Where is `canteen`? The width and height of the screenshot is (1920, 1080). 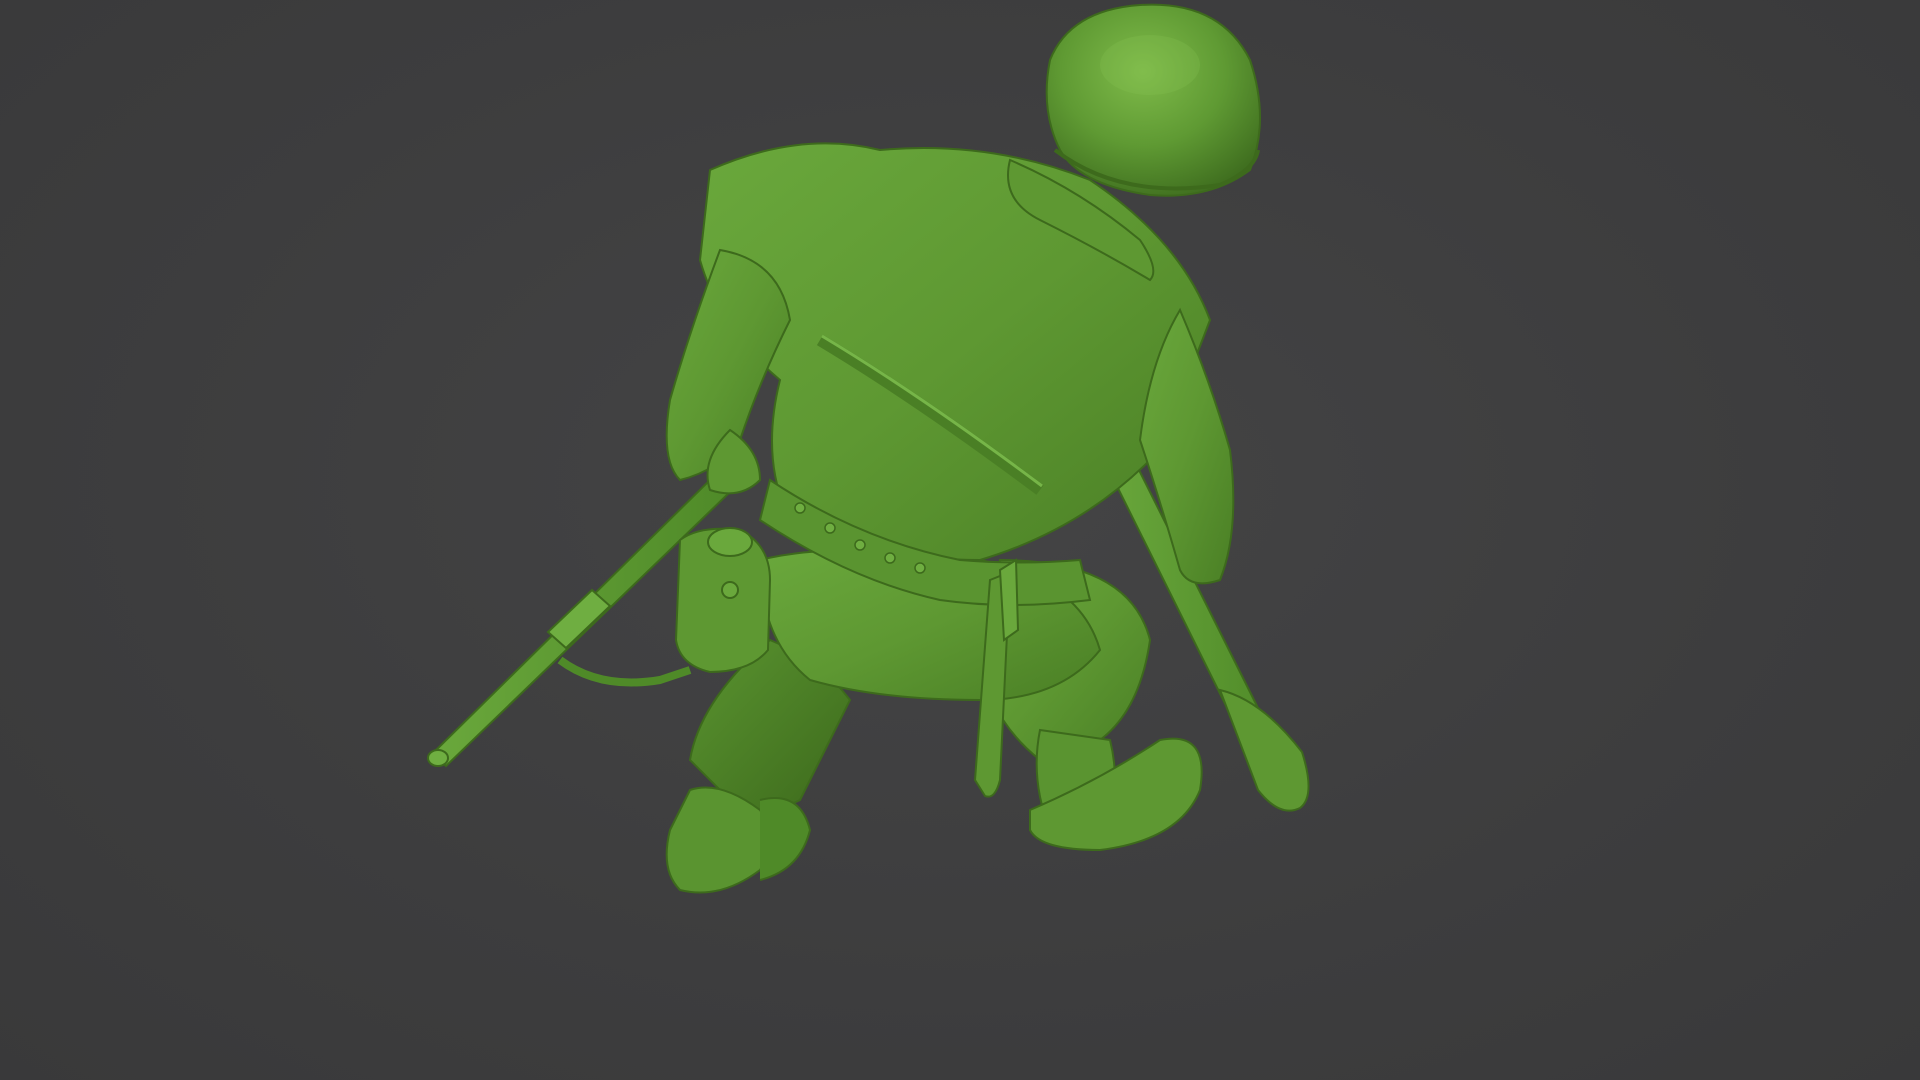 canteen is located at coordinates (723, 600).